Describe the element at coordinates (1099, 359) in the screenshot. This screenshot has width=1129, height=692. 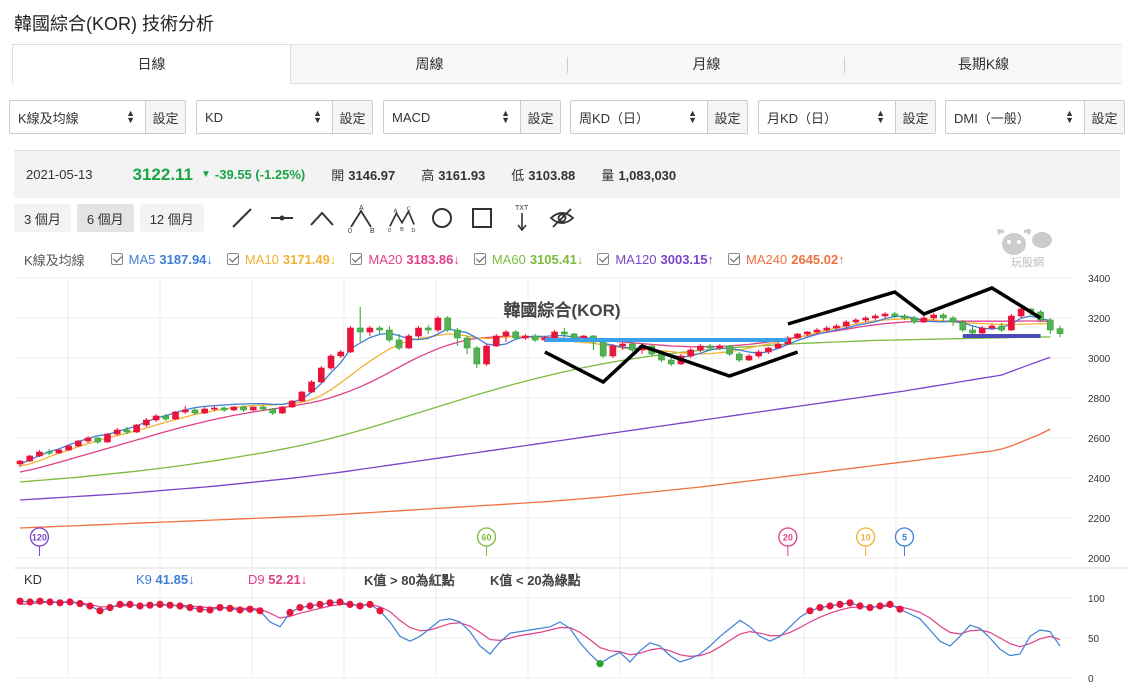
I see `y-tick-label: 3000` at that location.